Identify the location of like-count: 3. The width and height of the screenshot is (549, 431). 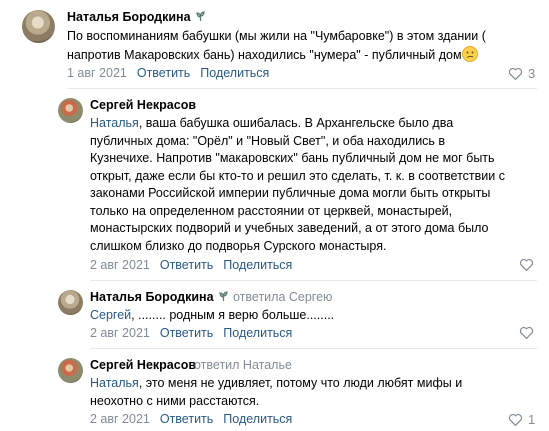
(532, 73).